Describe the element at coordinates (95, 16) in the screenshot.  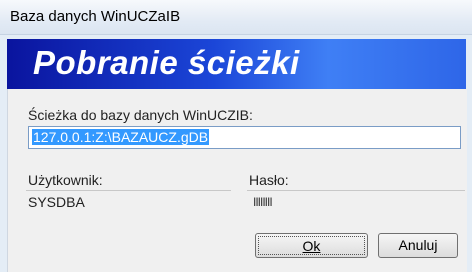
I see `window-title: Baza danych WinUCZaIB` at that location.